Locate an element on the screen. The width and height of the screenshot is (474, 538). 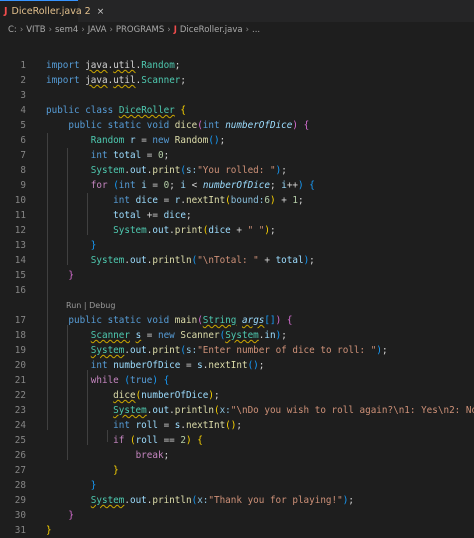
code-text: for (int i = 0; i < numberOfDice; i++) { is located at coordinates (202, 185).